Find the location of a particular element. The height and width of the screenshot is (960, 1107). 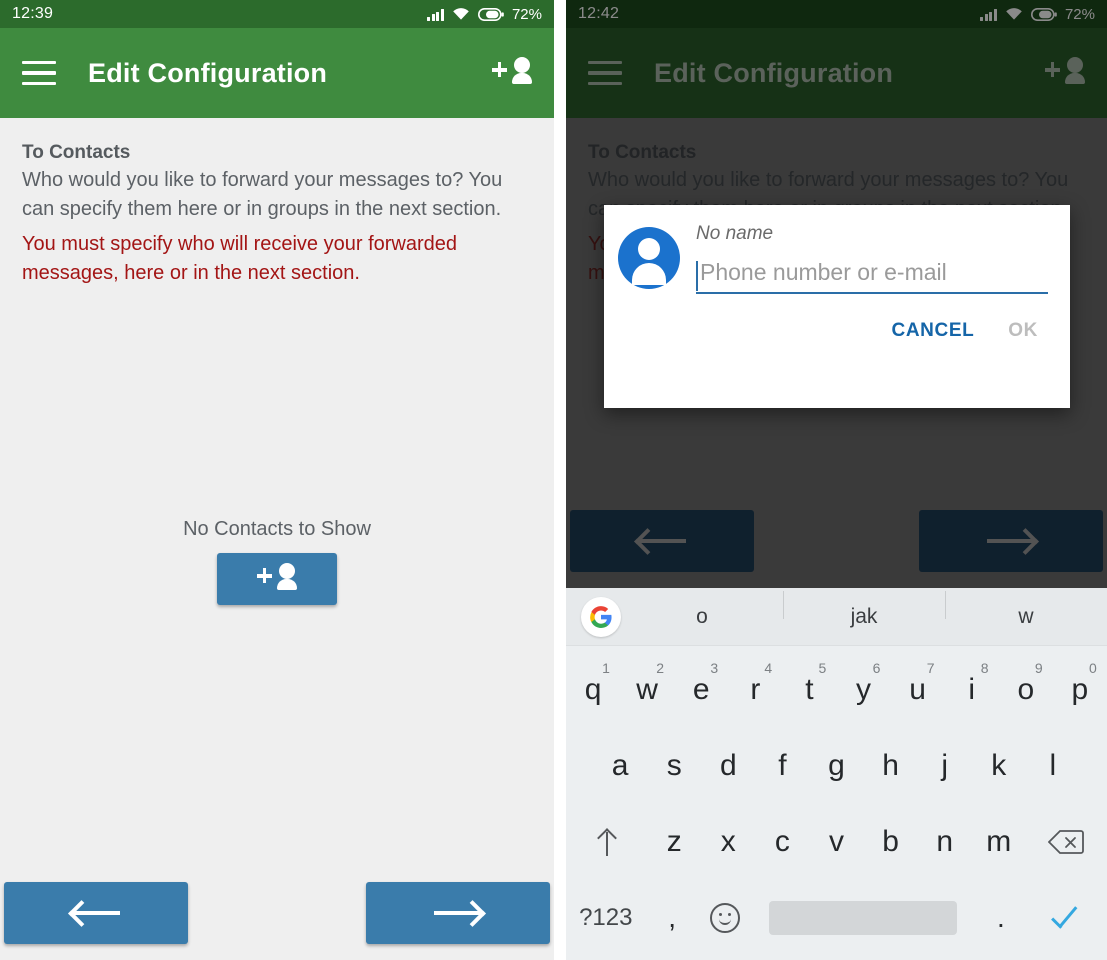

app-bar: Edit Configuration is located at coordinates (277, 73).